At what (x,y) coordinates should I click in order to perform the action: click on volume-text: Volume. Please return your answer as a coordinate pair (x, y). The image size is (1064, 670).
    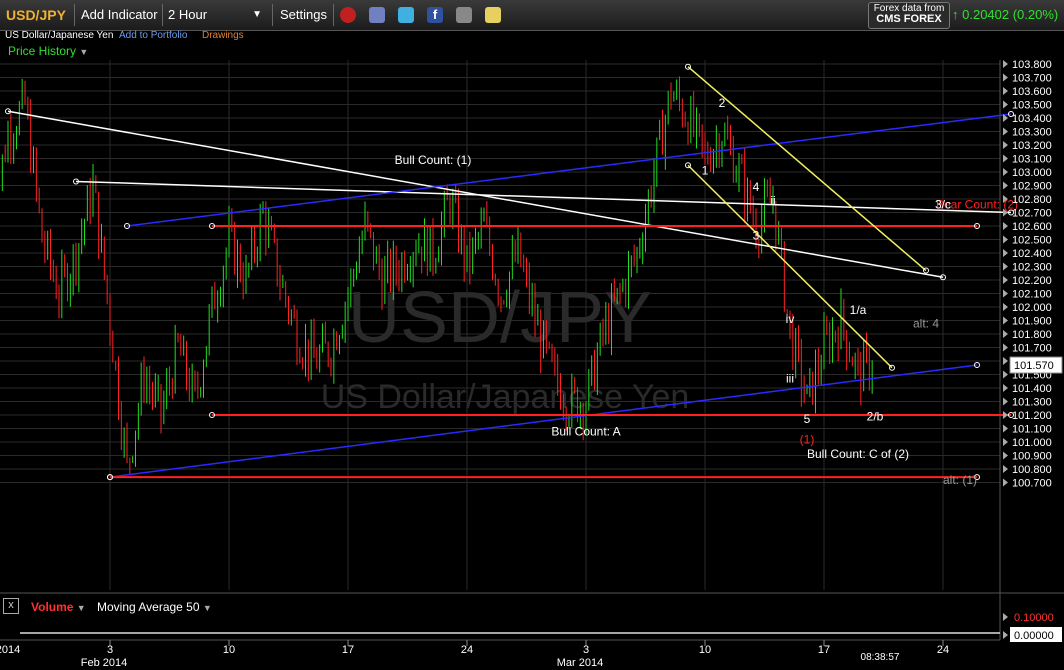
    Looking at the image, I should click on (52, 607).